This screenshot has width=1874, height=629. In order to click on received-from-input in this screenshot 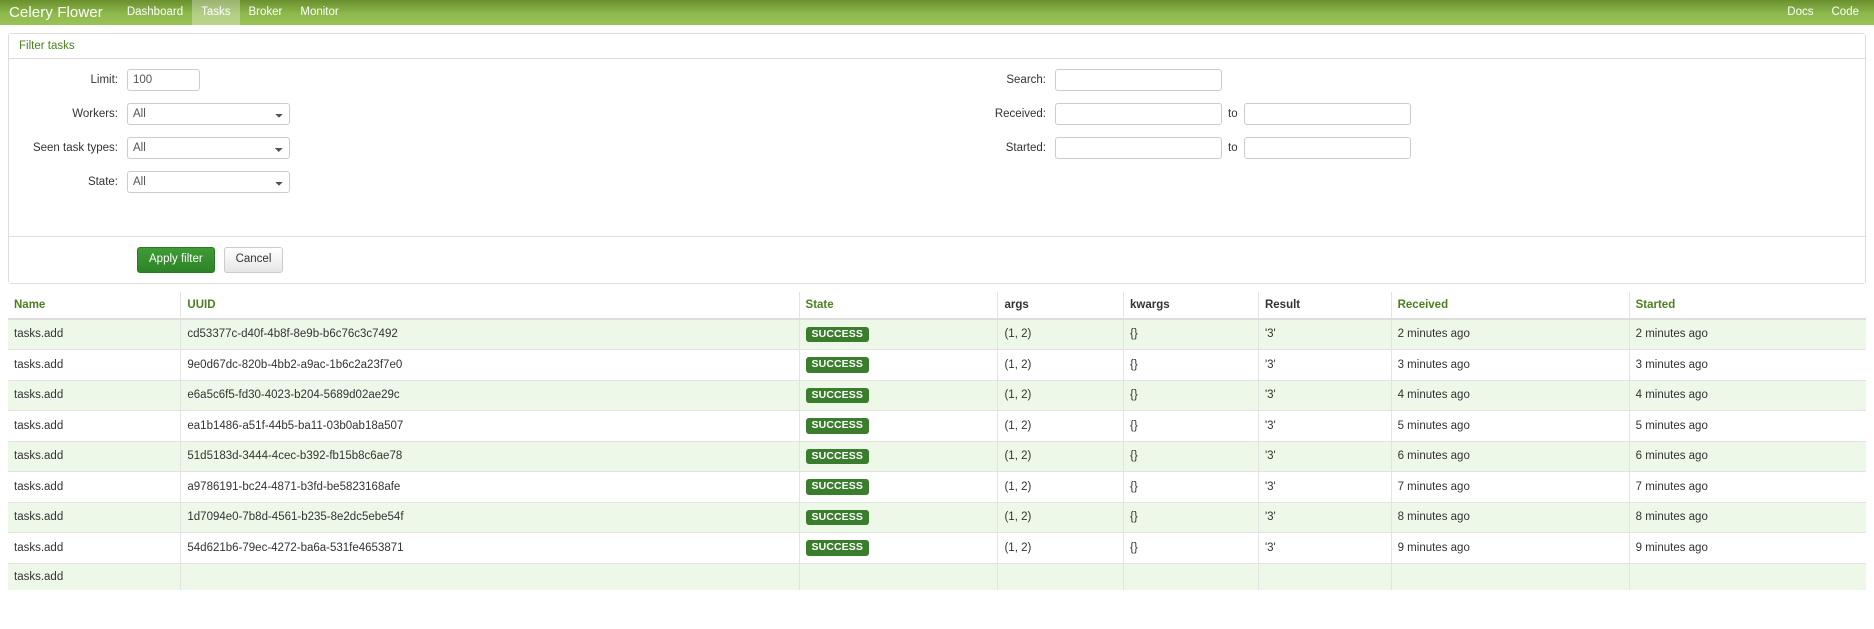, I will do `click(1138, 114)`.